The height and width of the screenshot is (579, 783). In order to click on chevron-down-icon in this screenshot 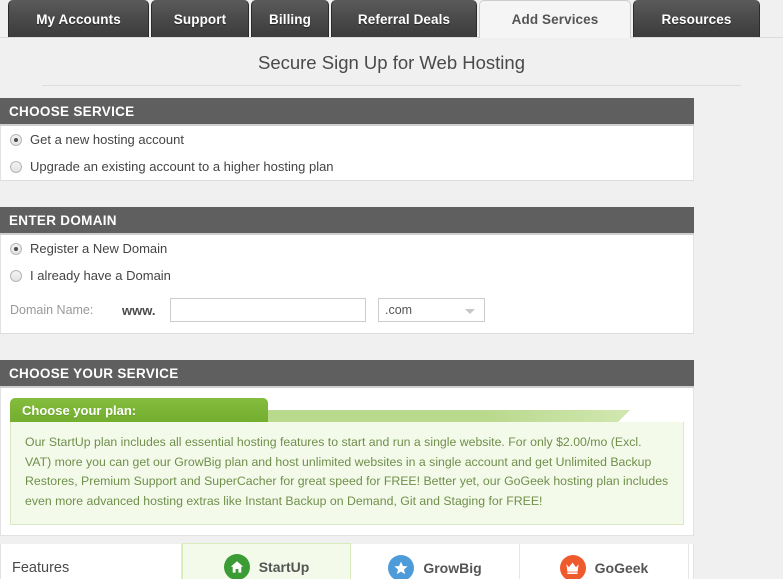, I will do `click(470, 311)`.